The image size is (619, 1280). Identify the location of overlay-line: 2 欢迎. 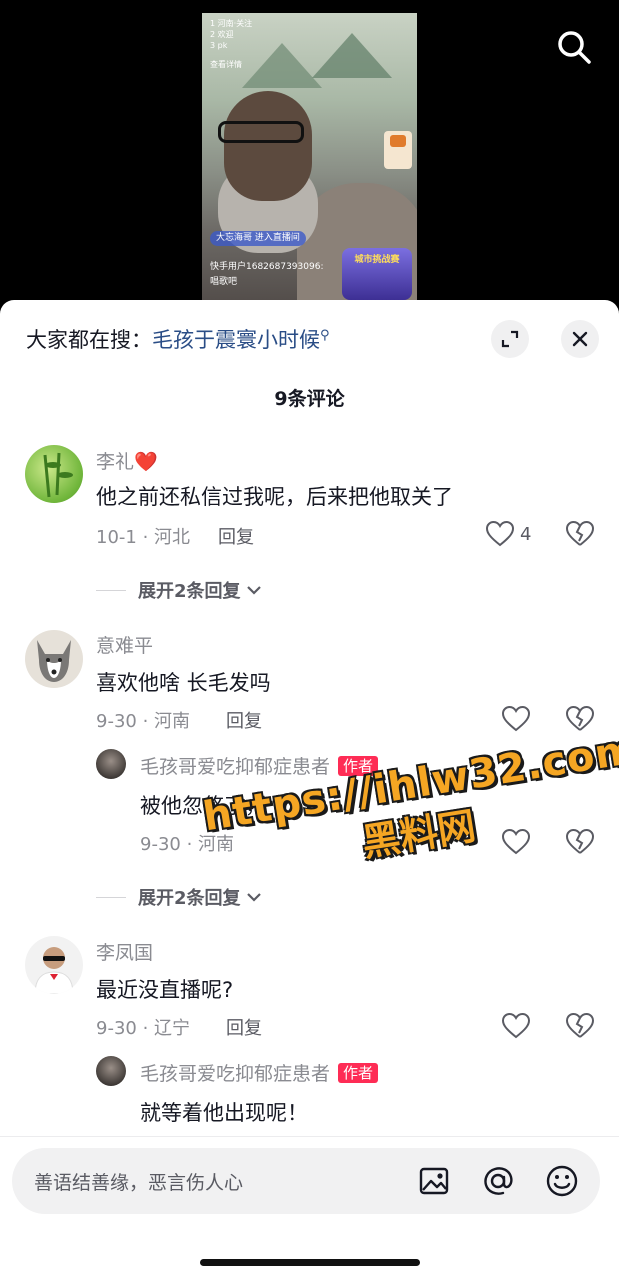
(222, 34).